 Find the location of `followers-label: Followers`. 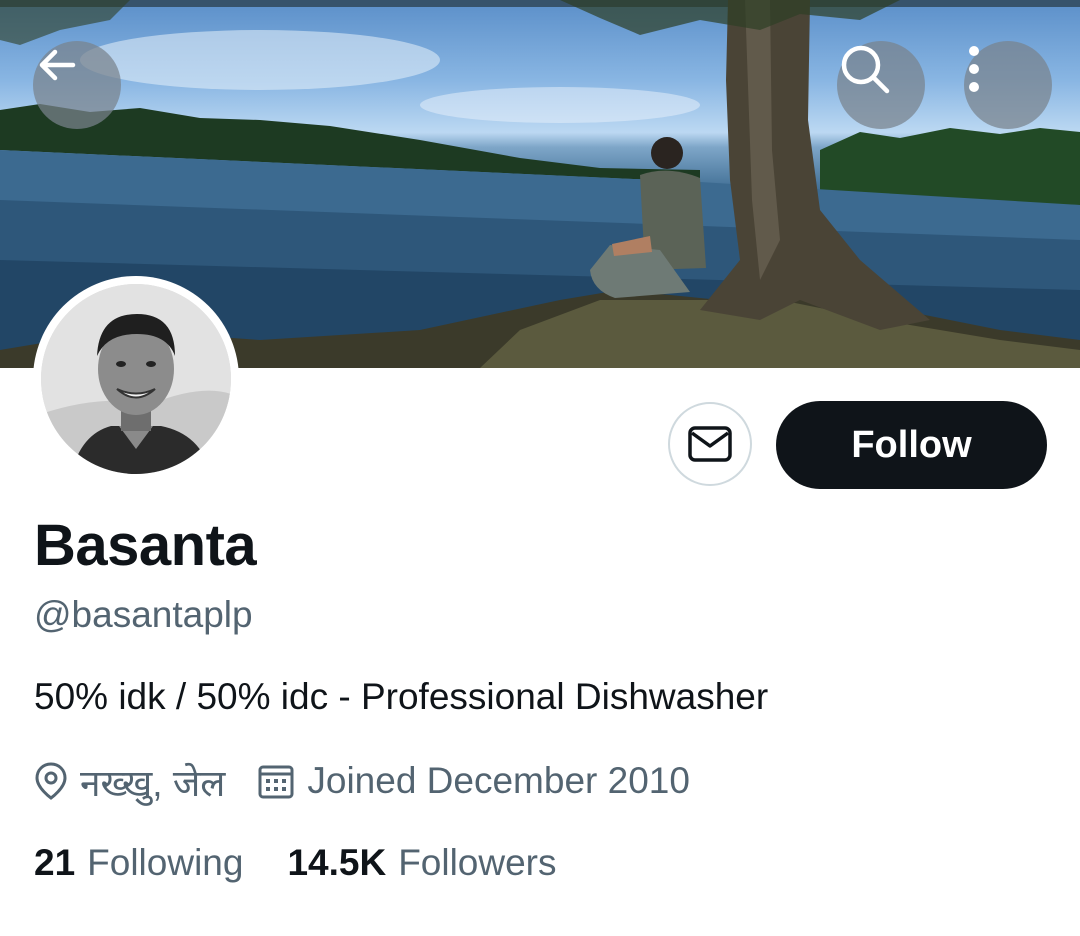

followers-label: Followers is located at coordinates (477, 862).